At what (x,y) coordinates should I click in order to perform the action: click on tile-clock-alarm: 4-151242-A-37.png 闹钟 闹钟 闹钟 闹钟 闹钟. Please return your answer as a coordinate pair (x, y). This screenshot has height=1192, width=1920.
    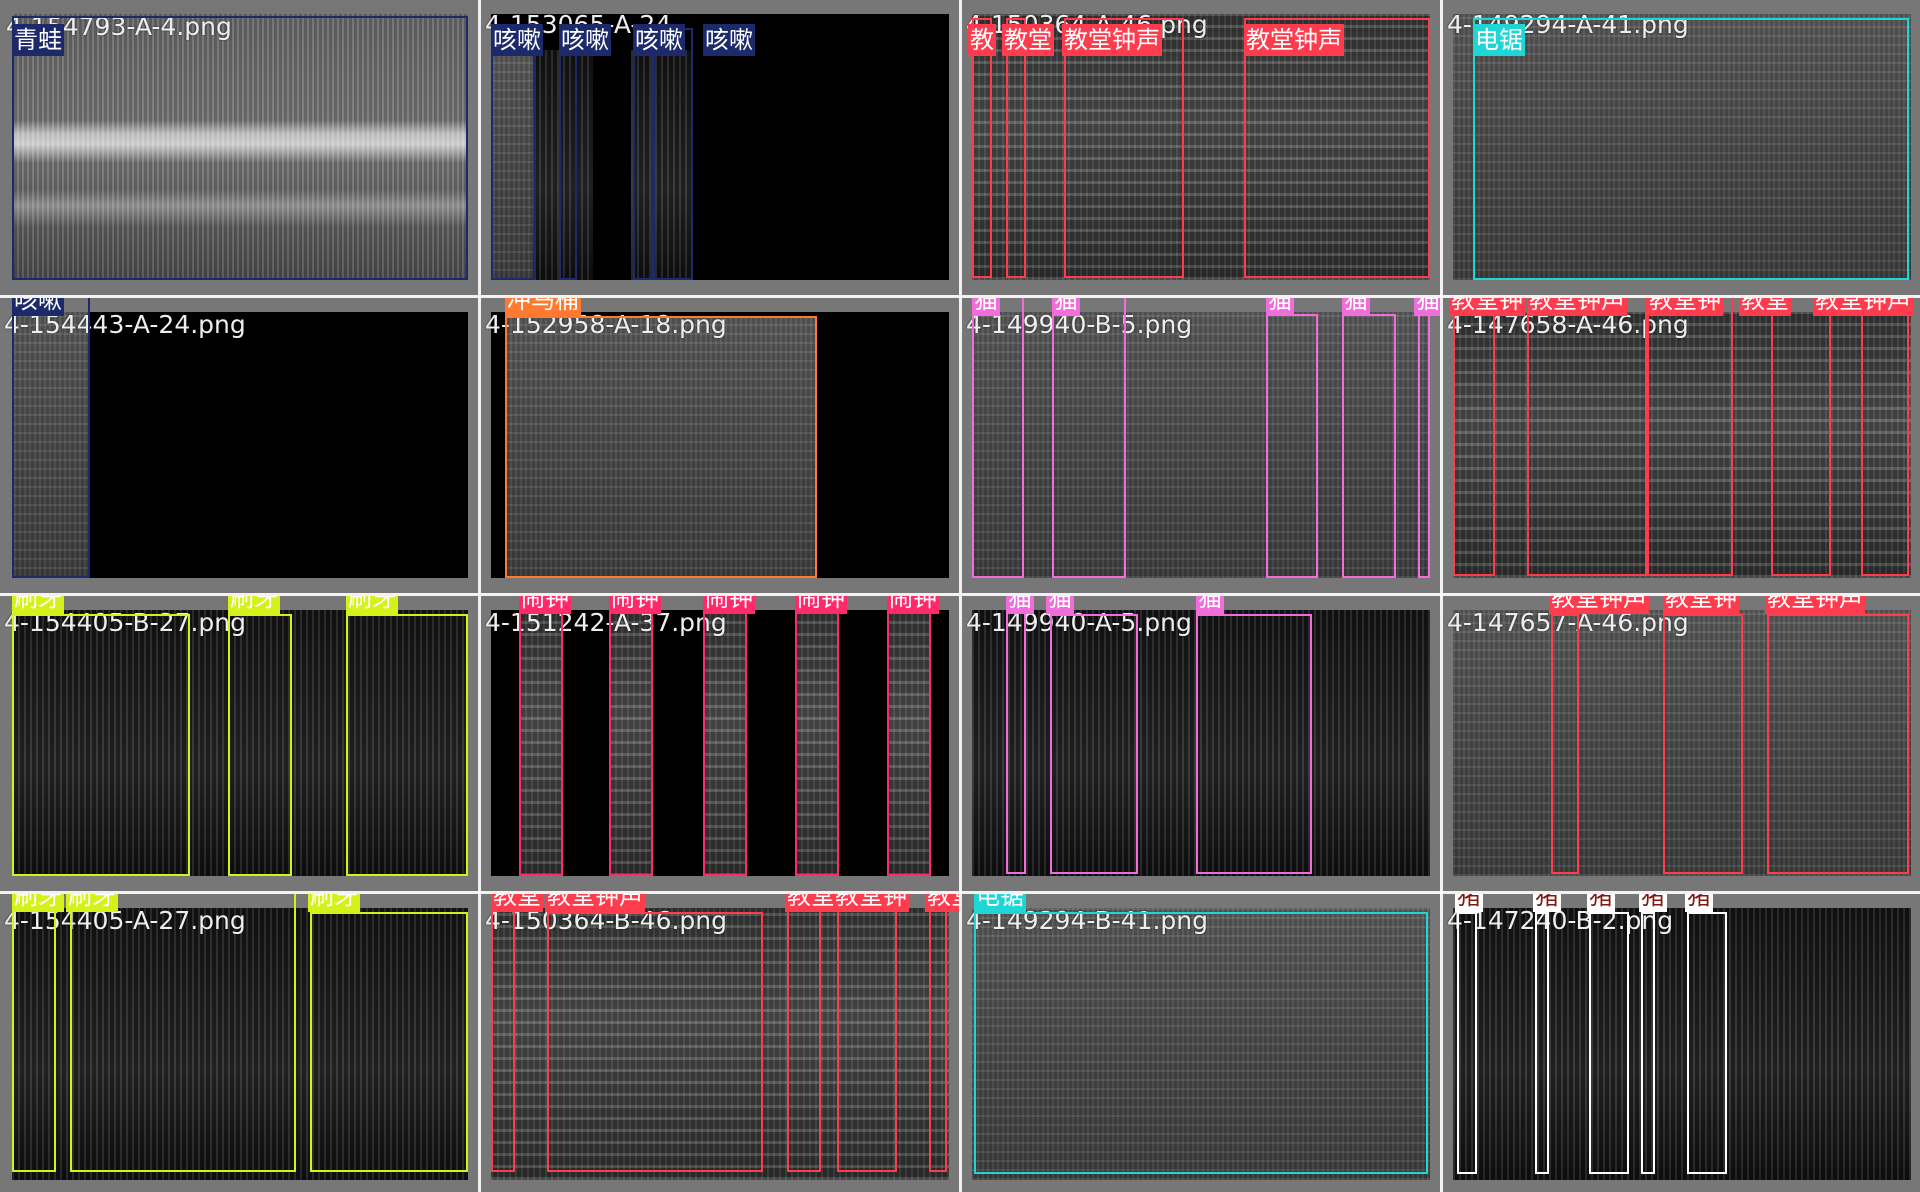
    Looking at the image, I should click on (720, 743).